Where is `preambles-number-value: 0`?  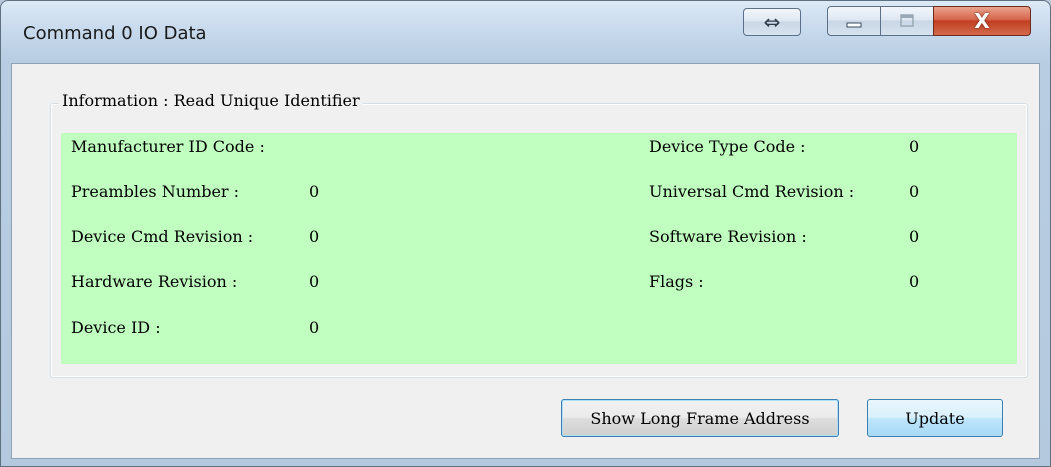 preambles-number-value: 0 is located at coordinates (314, 191).